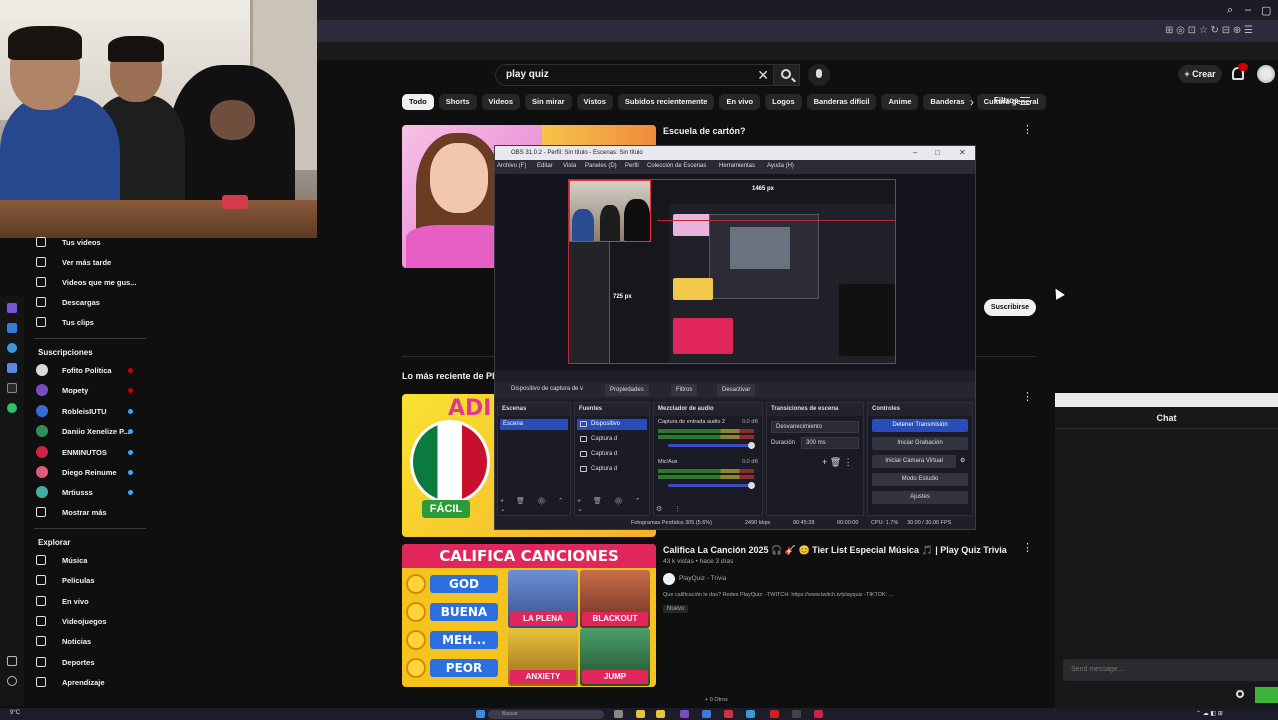  What do you see at coordinates (830, 443) in the screenshot?
I see `duration-input: 300 ms` at bounding box center [830, 443].